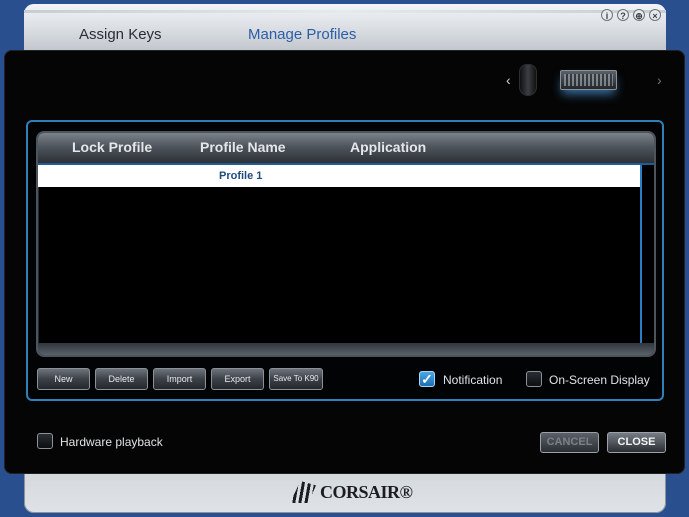  What do you see at coordinates (296, 379) in the screenshot?
I see `save-to-device-button: Save To K90` at bounding box center [296, 379].